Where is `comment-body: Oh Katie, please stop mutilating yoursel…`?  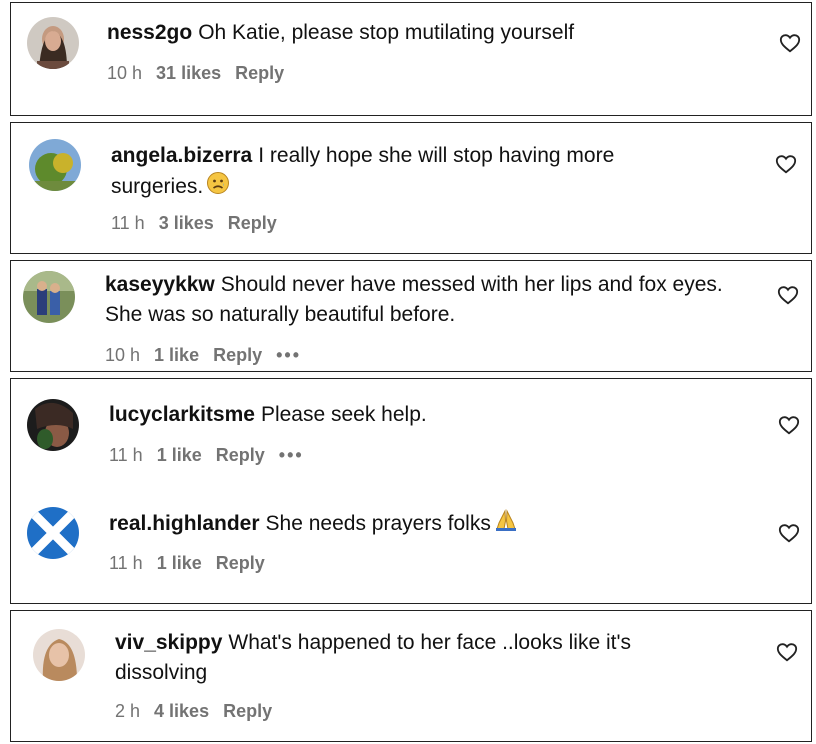 comment-body: Oh Katie, please stop mutilating yoursel… is located at coordinates (386, 32).